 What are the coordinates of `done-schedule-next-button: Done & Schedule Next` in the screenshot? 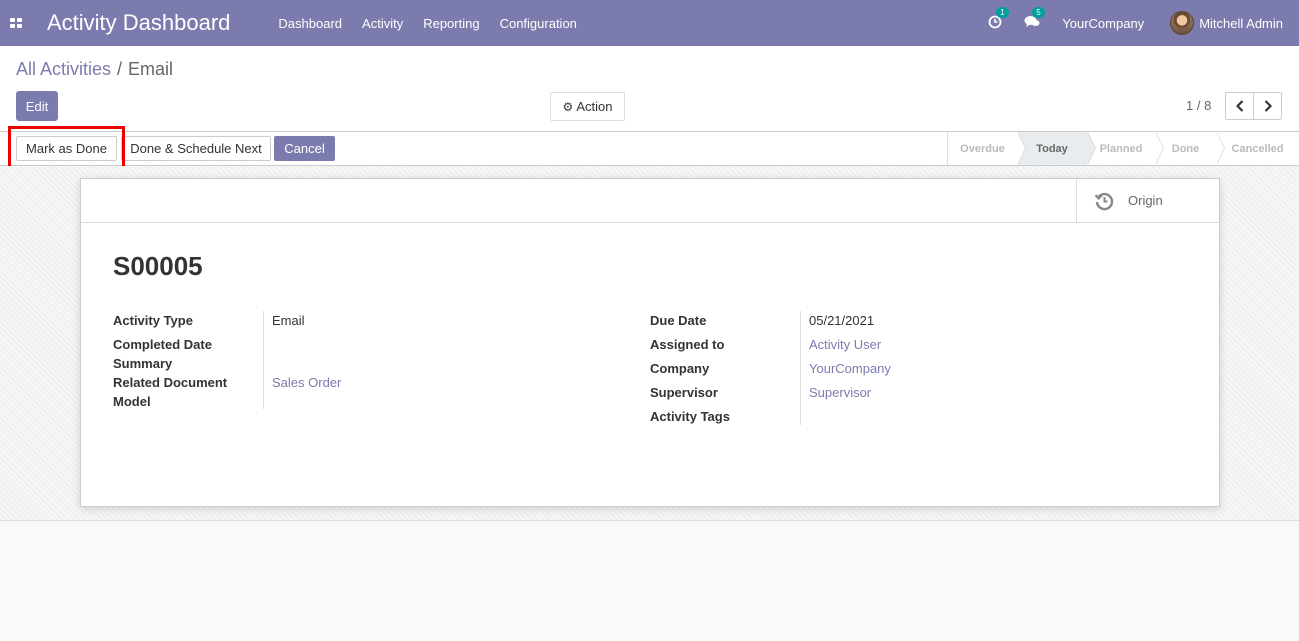 It's located at (196, 148).